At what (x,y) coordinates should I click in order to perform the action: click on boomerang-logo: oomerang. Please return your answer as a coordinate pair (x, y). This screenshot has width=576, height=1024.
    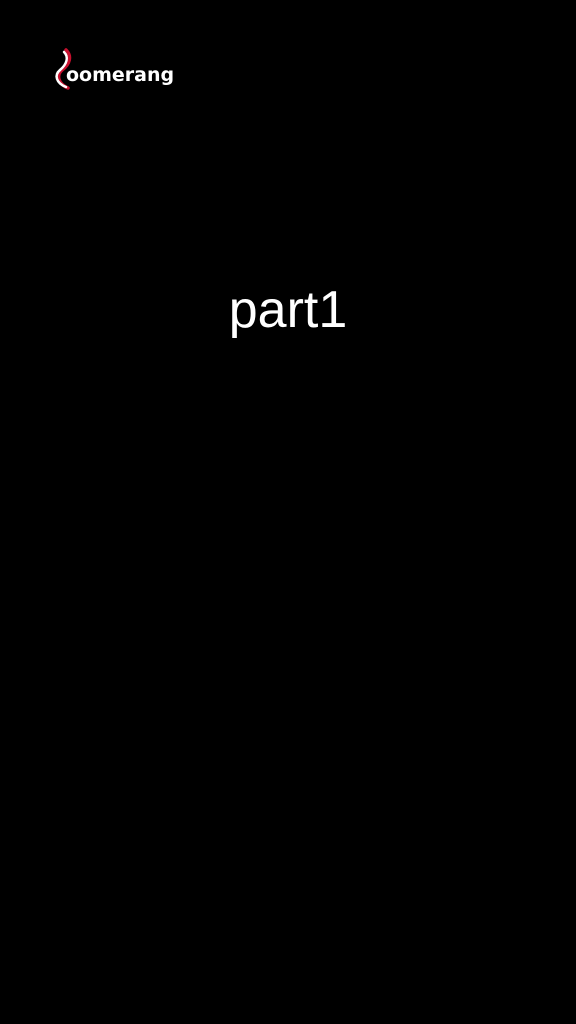
    Looking at the image, I should click on (113, 68).